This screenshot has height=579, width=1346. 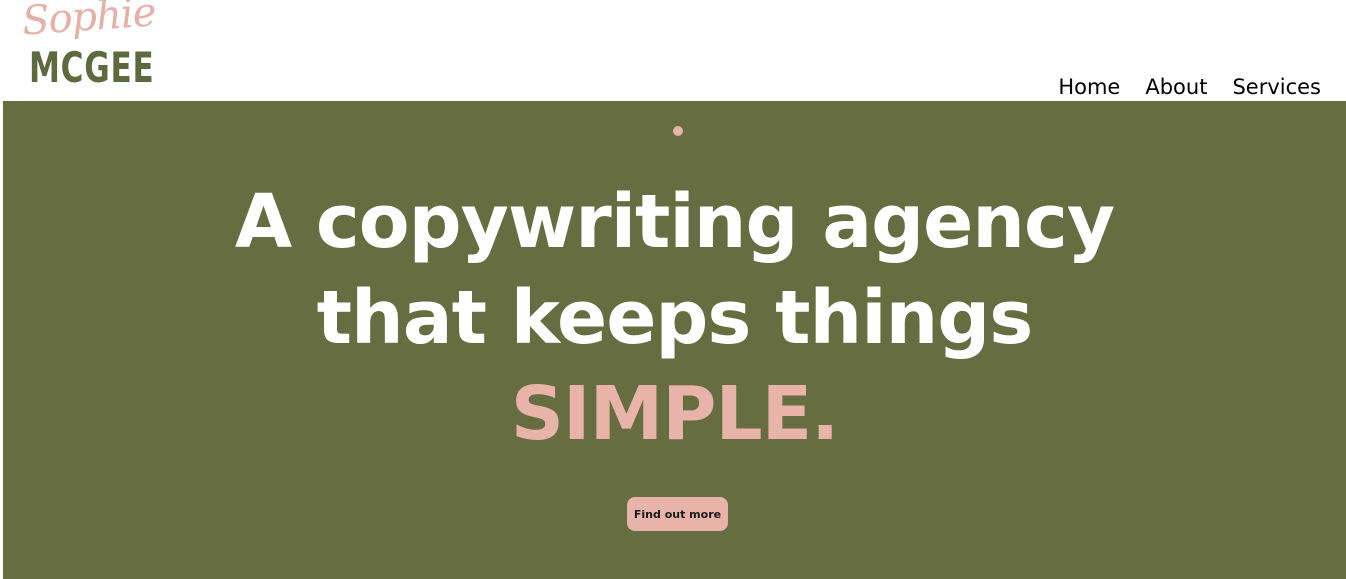 I want to click on headline-line-2: that keeps things, so click(x=675, y=318).